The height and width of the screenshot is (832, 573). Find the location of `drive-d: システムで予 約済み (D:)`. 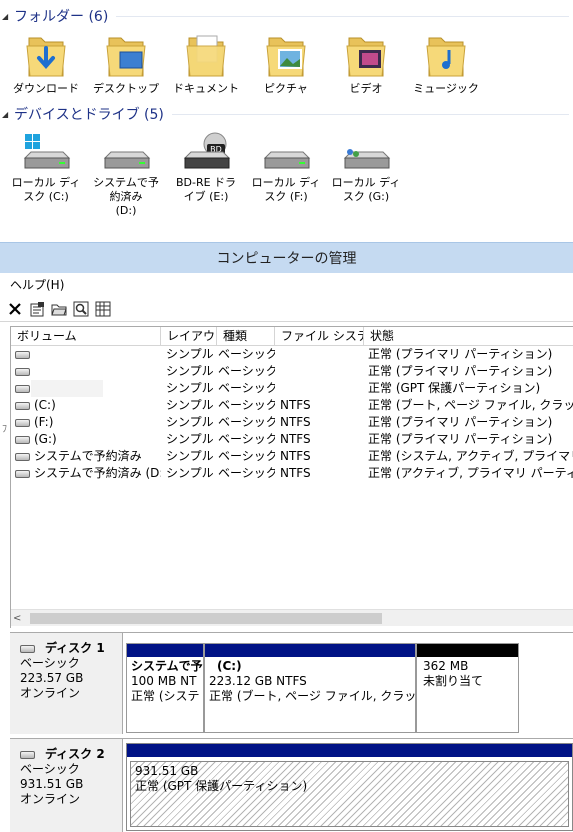

drive-d: システムで予 約済み (D:) is located at coordinates (126, 175).